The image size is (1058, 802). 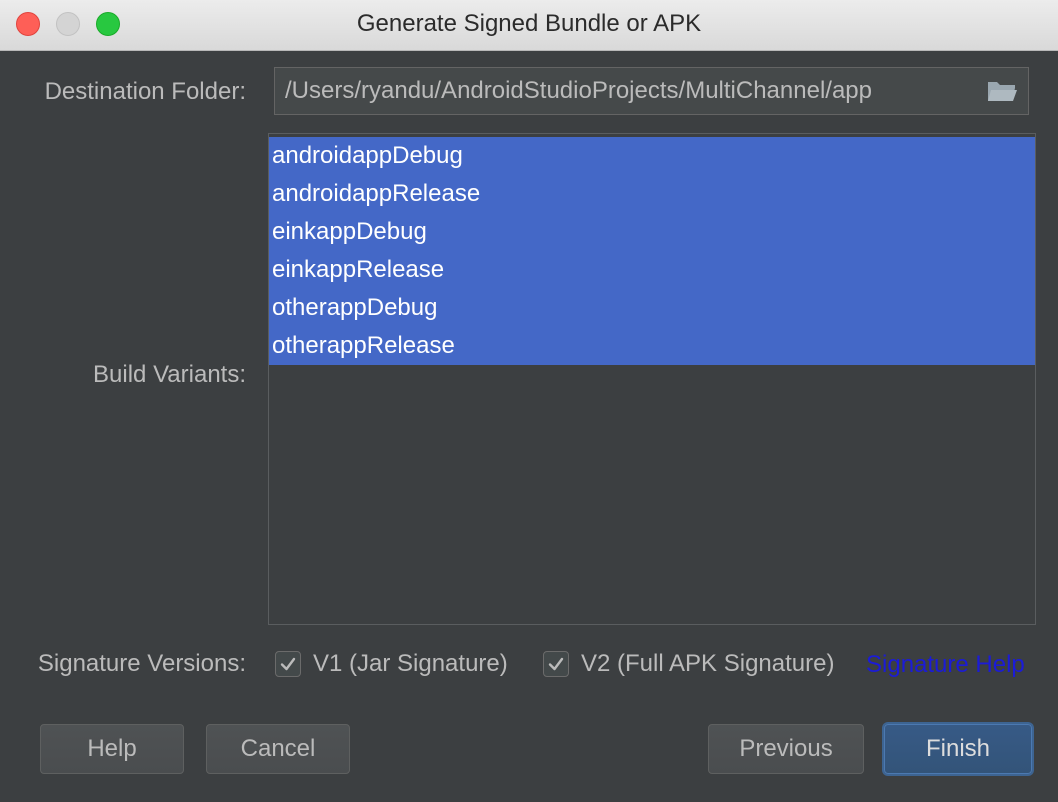 What do you see at coordinates (112, 749) in the screenshot?
I see `help-button: Help` at bounding box center [112, 749].